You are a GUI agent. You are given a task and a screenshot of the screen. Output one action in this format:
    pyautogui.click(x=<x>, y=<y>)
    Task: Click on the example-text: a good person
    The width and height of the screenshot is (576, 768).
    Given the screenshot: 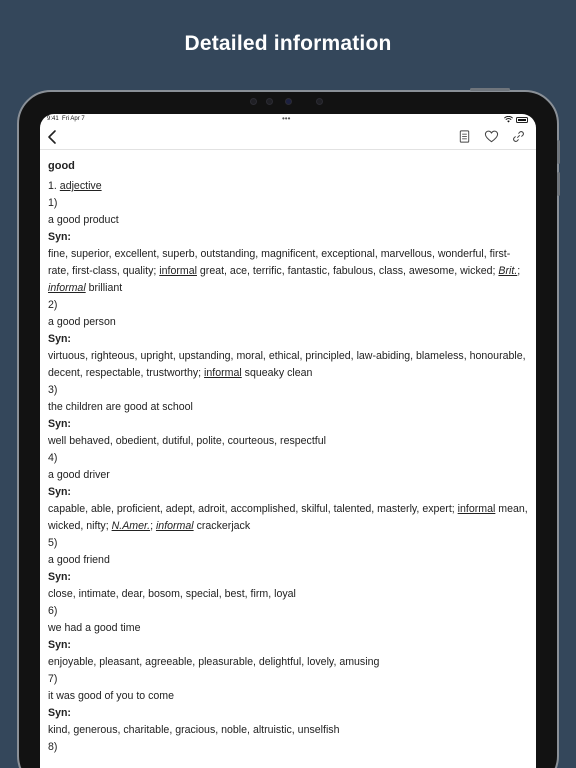 What is the action you would take?
    pyautogui.click(x=82, y=322)
    